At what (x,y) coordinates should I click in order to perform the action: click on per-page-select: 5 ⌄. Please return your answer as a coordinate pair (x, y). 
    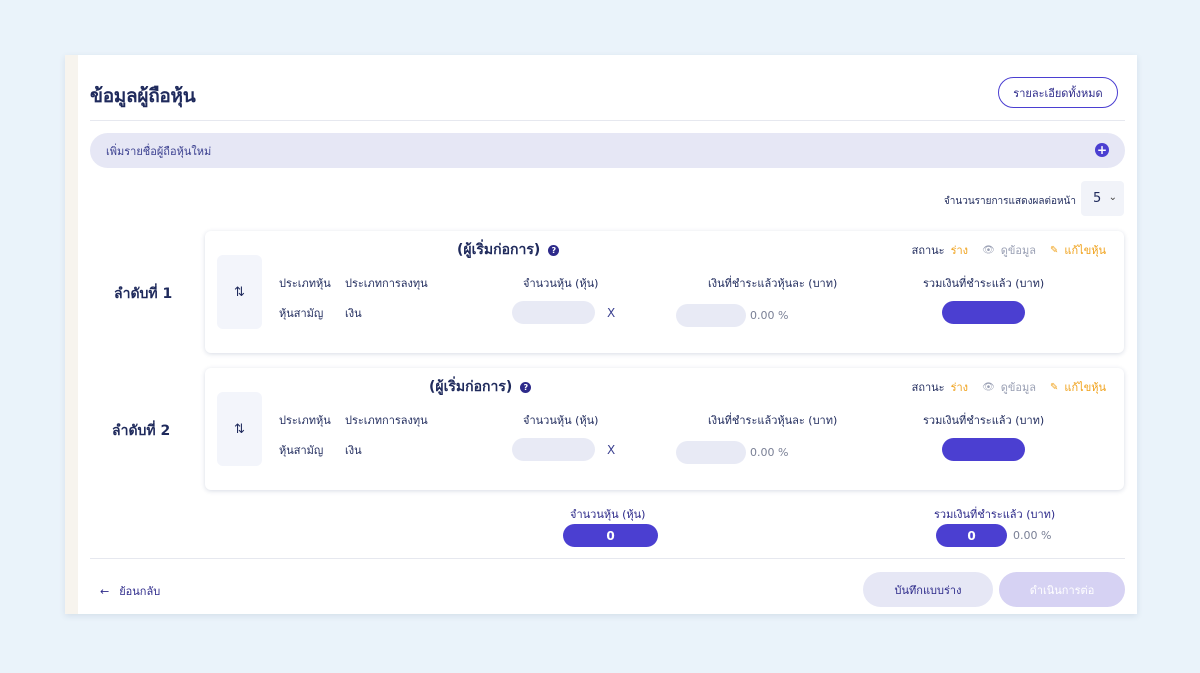
    Looking at the image, I should click on (1102, 198).